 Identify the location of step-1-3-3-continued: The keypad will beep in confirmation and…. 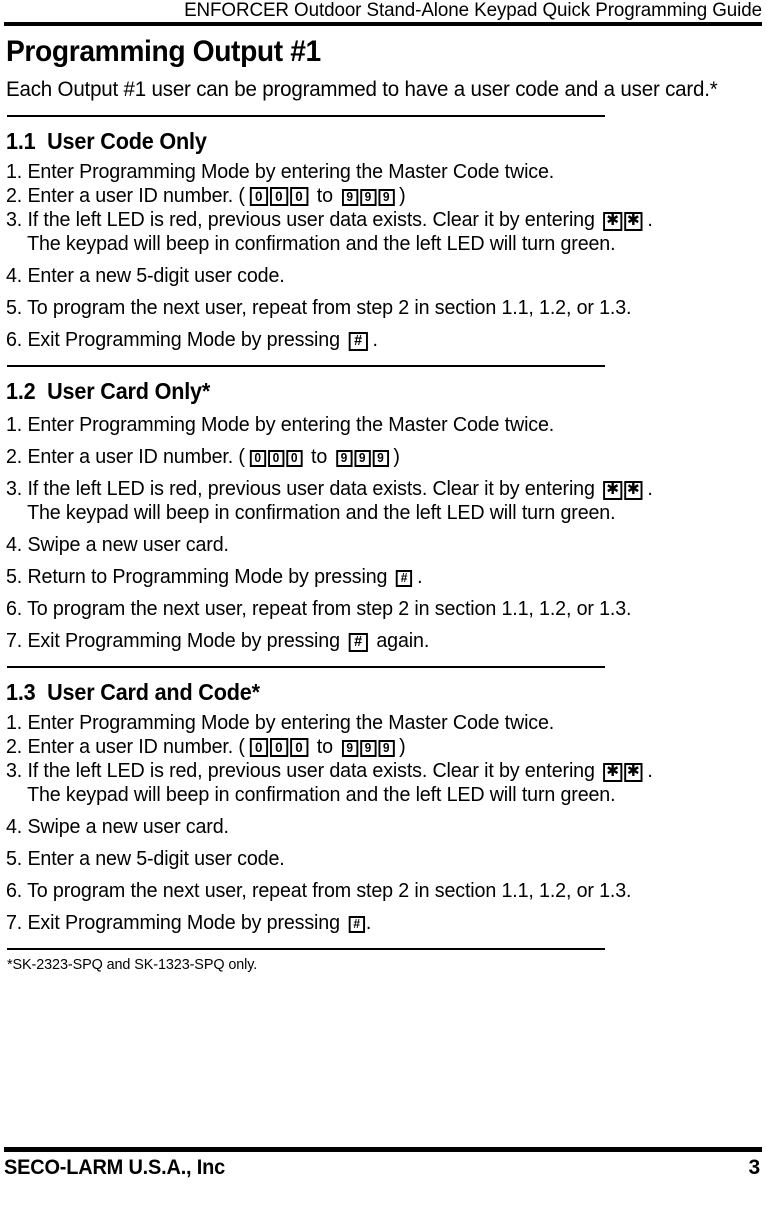
(321, 794).